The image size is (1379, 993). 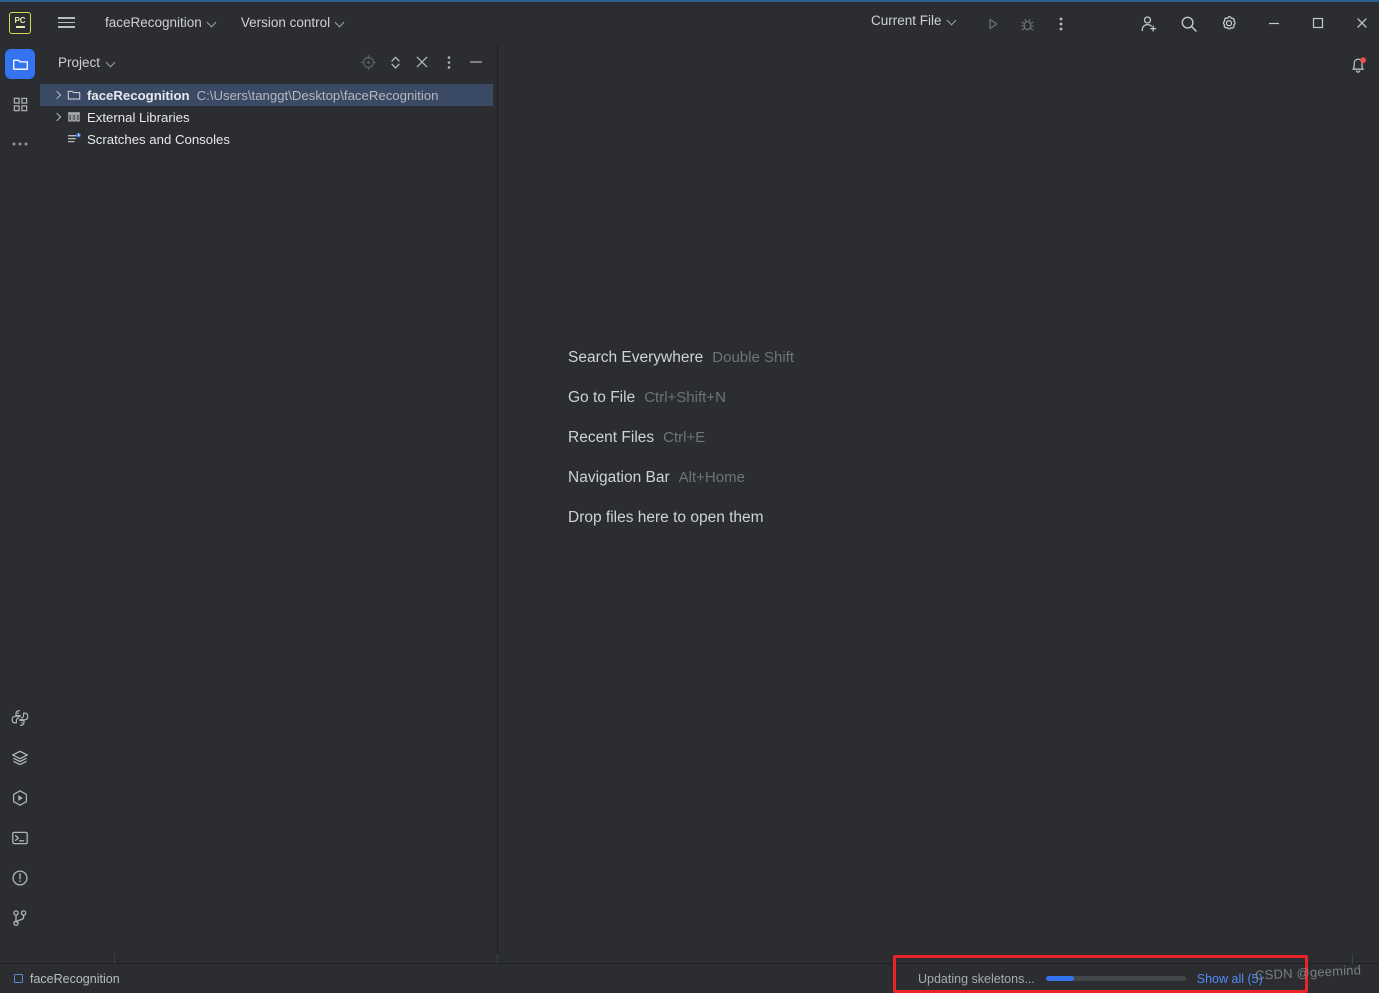 I want to click on target-icon, so click(x=368, y=62).